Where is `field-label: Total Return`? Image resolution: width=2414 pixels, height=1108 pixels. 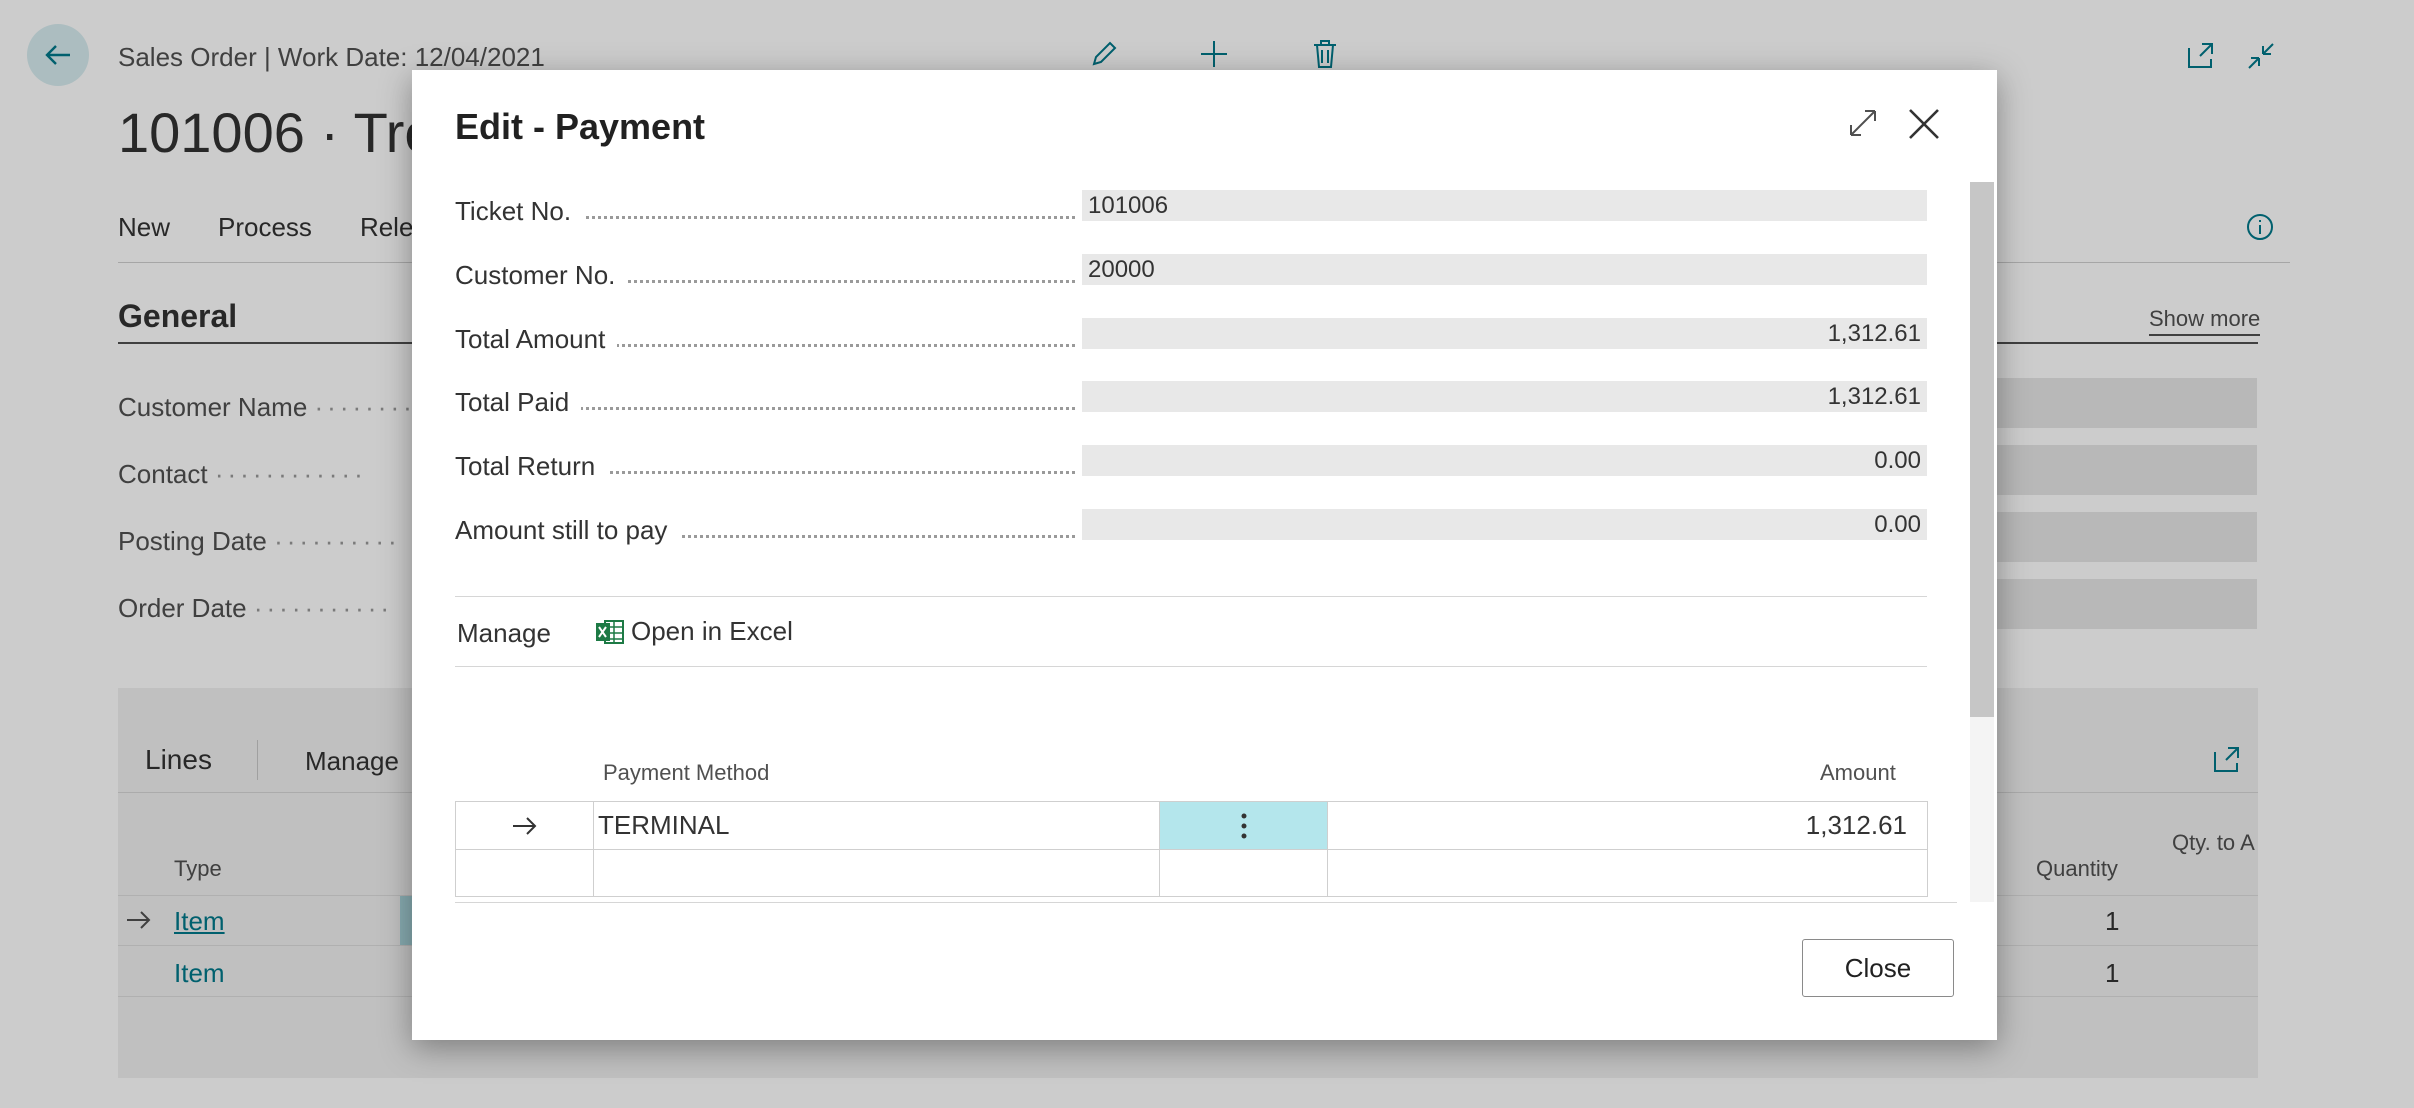 field-label: Total Return is located at coordinates (531, 466).